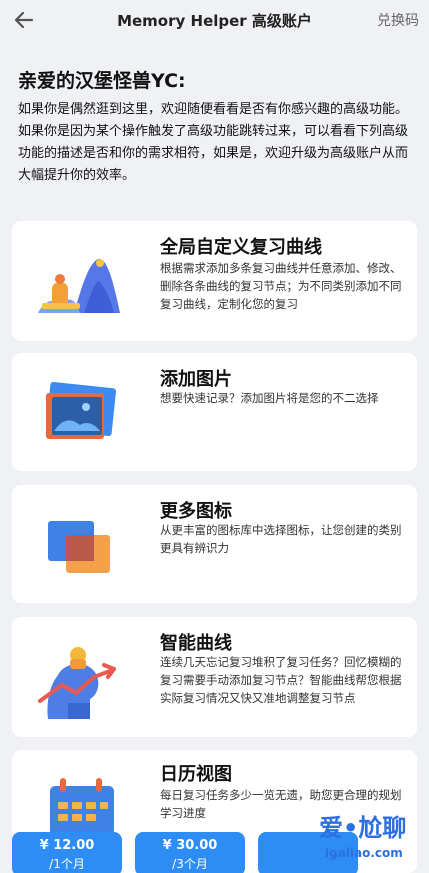 This screenshot has width=429, height=873. What do you see at coordinates (190, 864) in the screenshot?
I see `plan-period: /3个月` at bounding box center [190, 864].